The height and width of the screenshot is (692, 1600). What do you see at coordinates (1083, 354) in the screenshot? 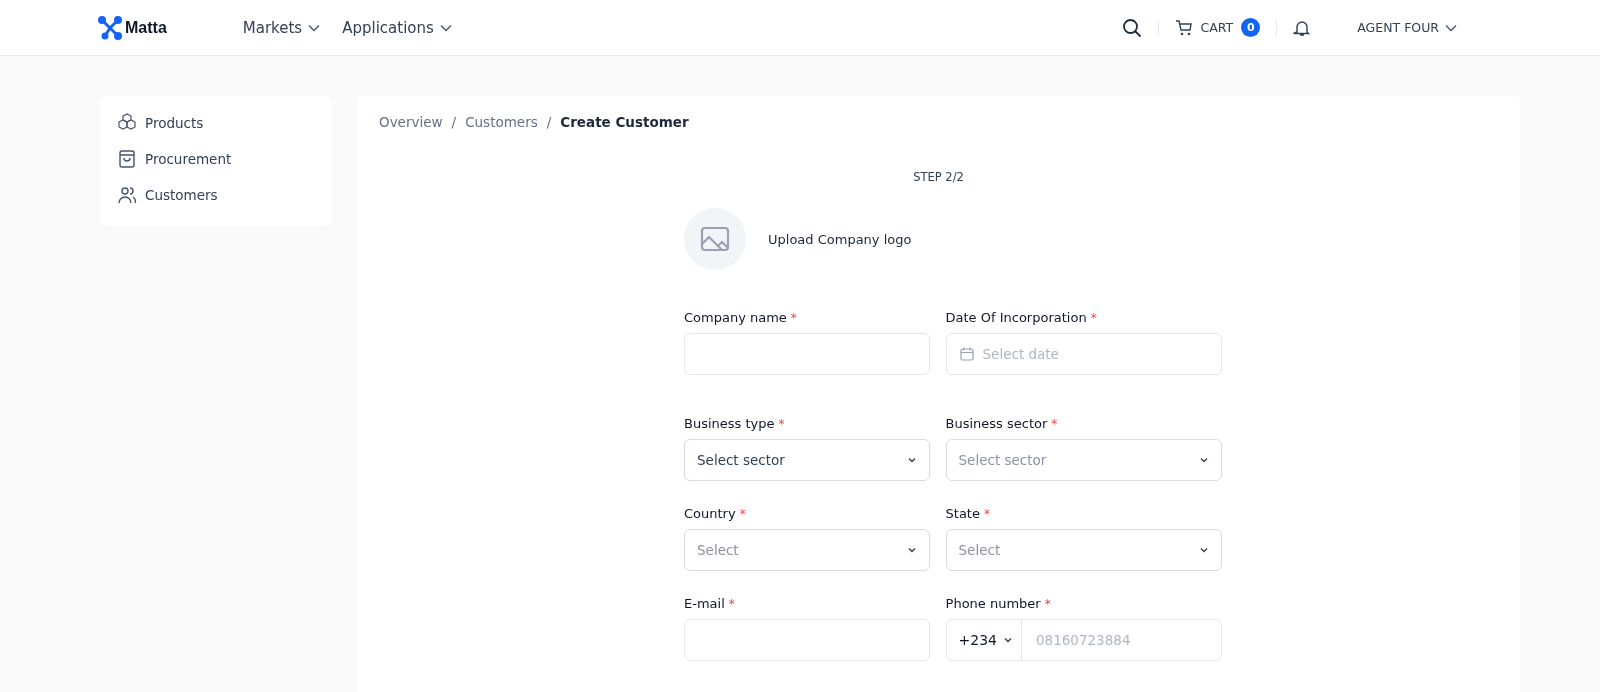
I see `date-field: Select date` at bounding box center [1083, 354].